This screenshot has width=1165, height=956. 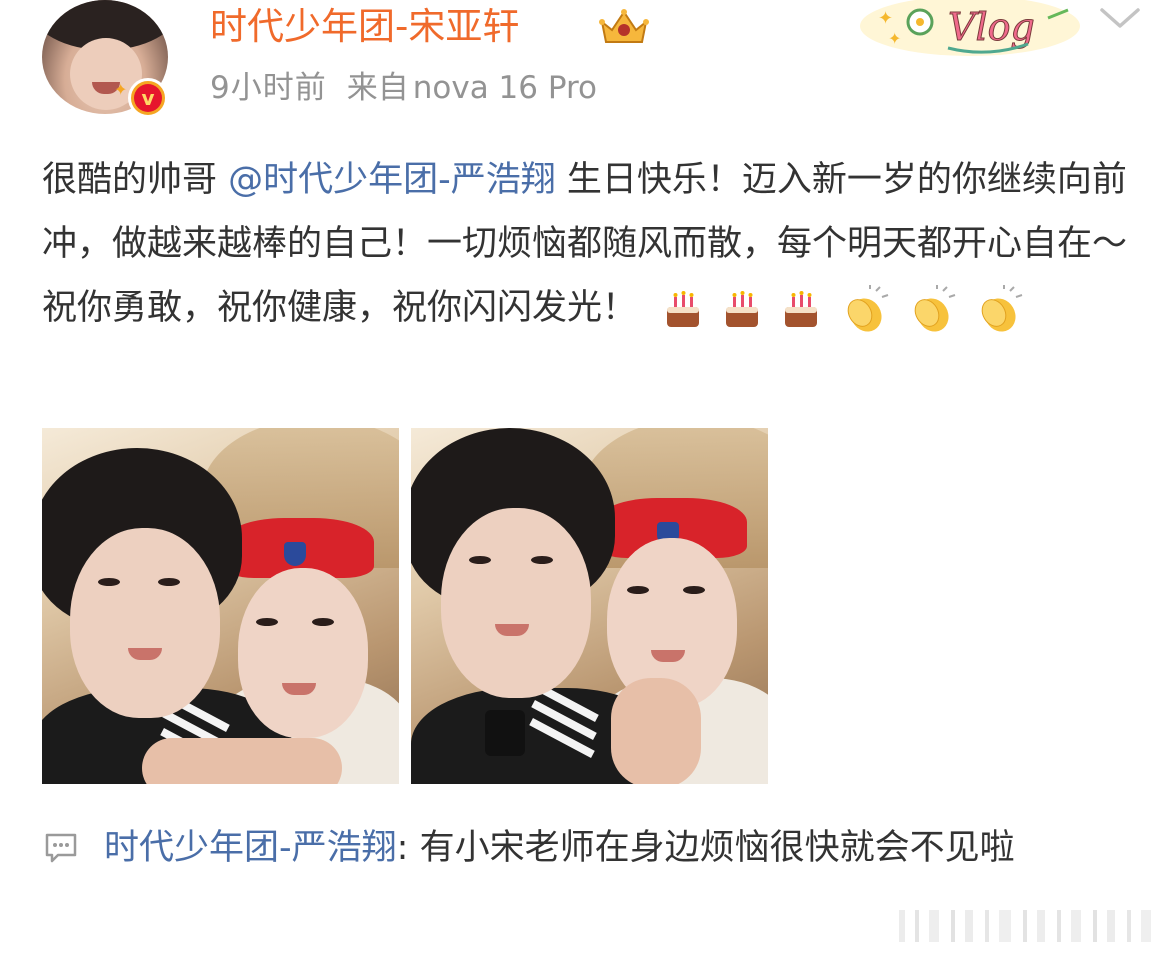 I want to click on post-text-part: 很酷的帅哥, so click(x=130, y=180).